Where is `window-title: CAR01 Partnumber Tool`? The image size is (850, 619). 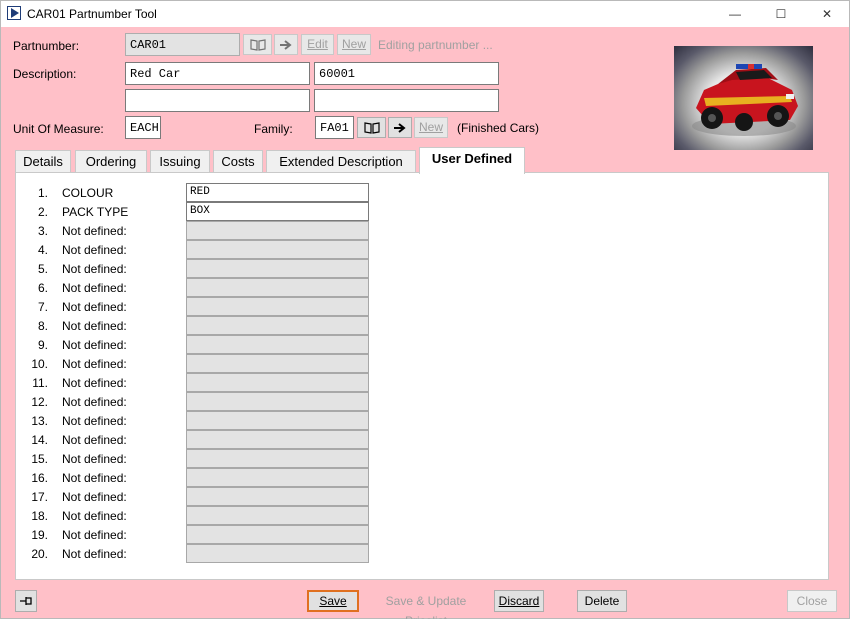
window-title: CAR01 Partnumber Tool is located at coordinates (92, 14).